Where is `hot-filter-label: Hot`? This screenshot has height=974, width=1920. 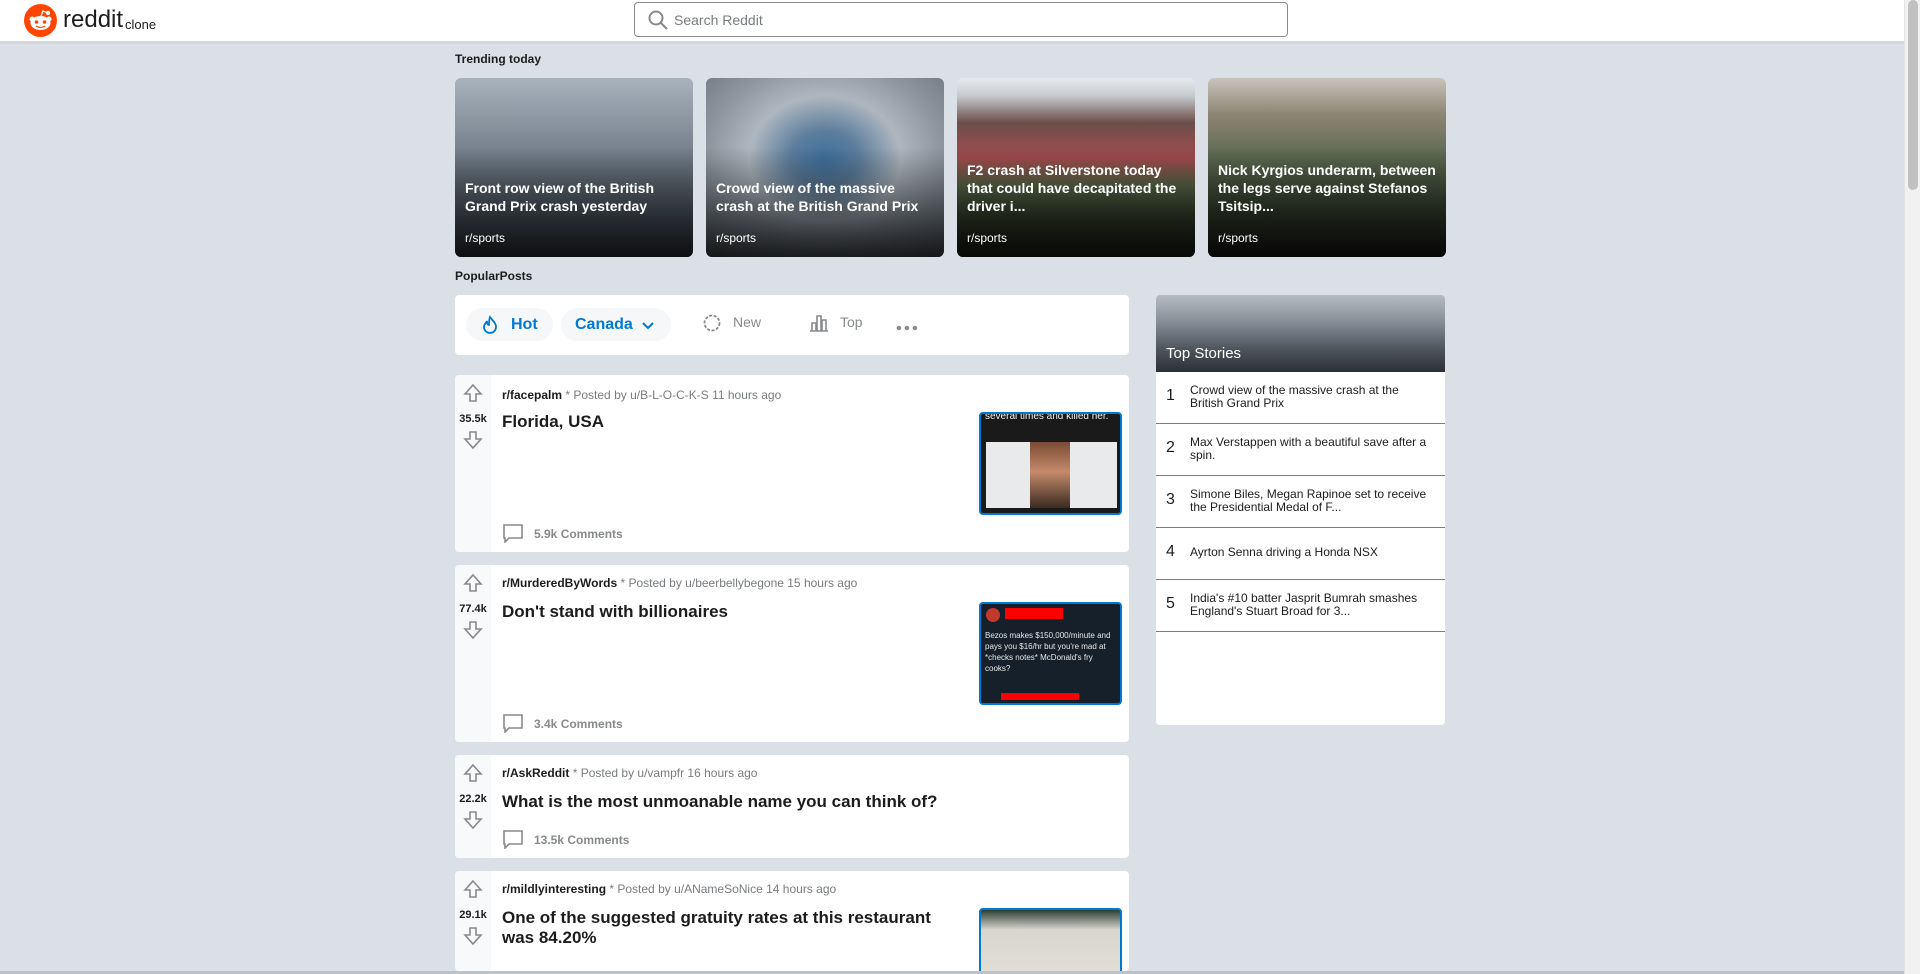
hot-filter-label: Hot is located at coordinates (524, 324).